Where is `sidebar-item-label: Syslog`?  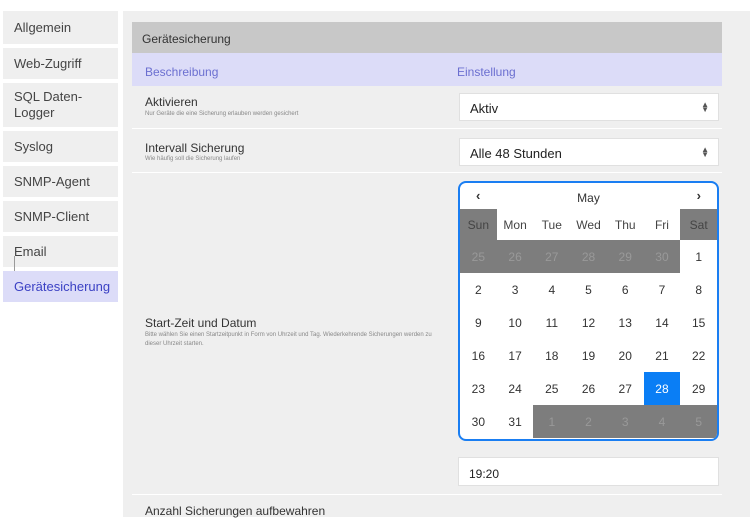 sidebar-item-label: Syslog is located at coordinates (34, 146).